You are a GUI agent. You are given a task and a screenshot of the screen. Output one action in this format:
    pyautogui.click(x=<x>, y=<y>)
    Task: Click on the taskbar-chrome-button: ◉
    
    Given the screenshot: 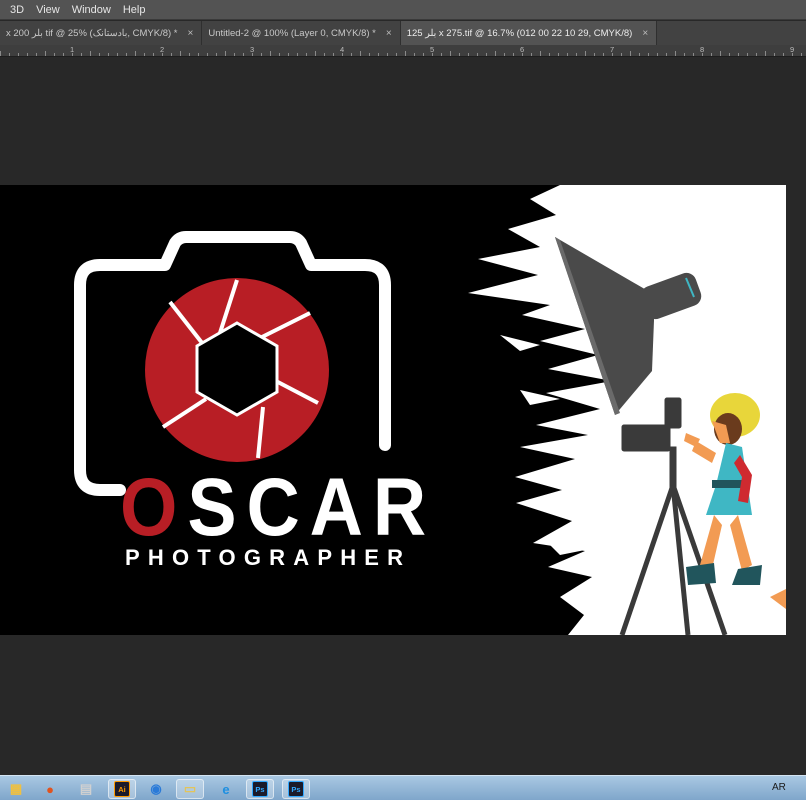 What is the action you would take?
    pyautogui.click(x=156, y=789)
    